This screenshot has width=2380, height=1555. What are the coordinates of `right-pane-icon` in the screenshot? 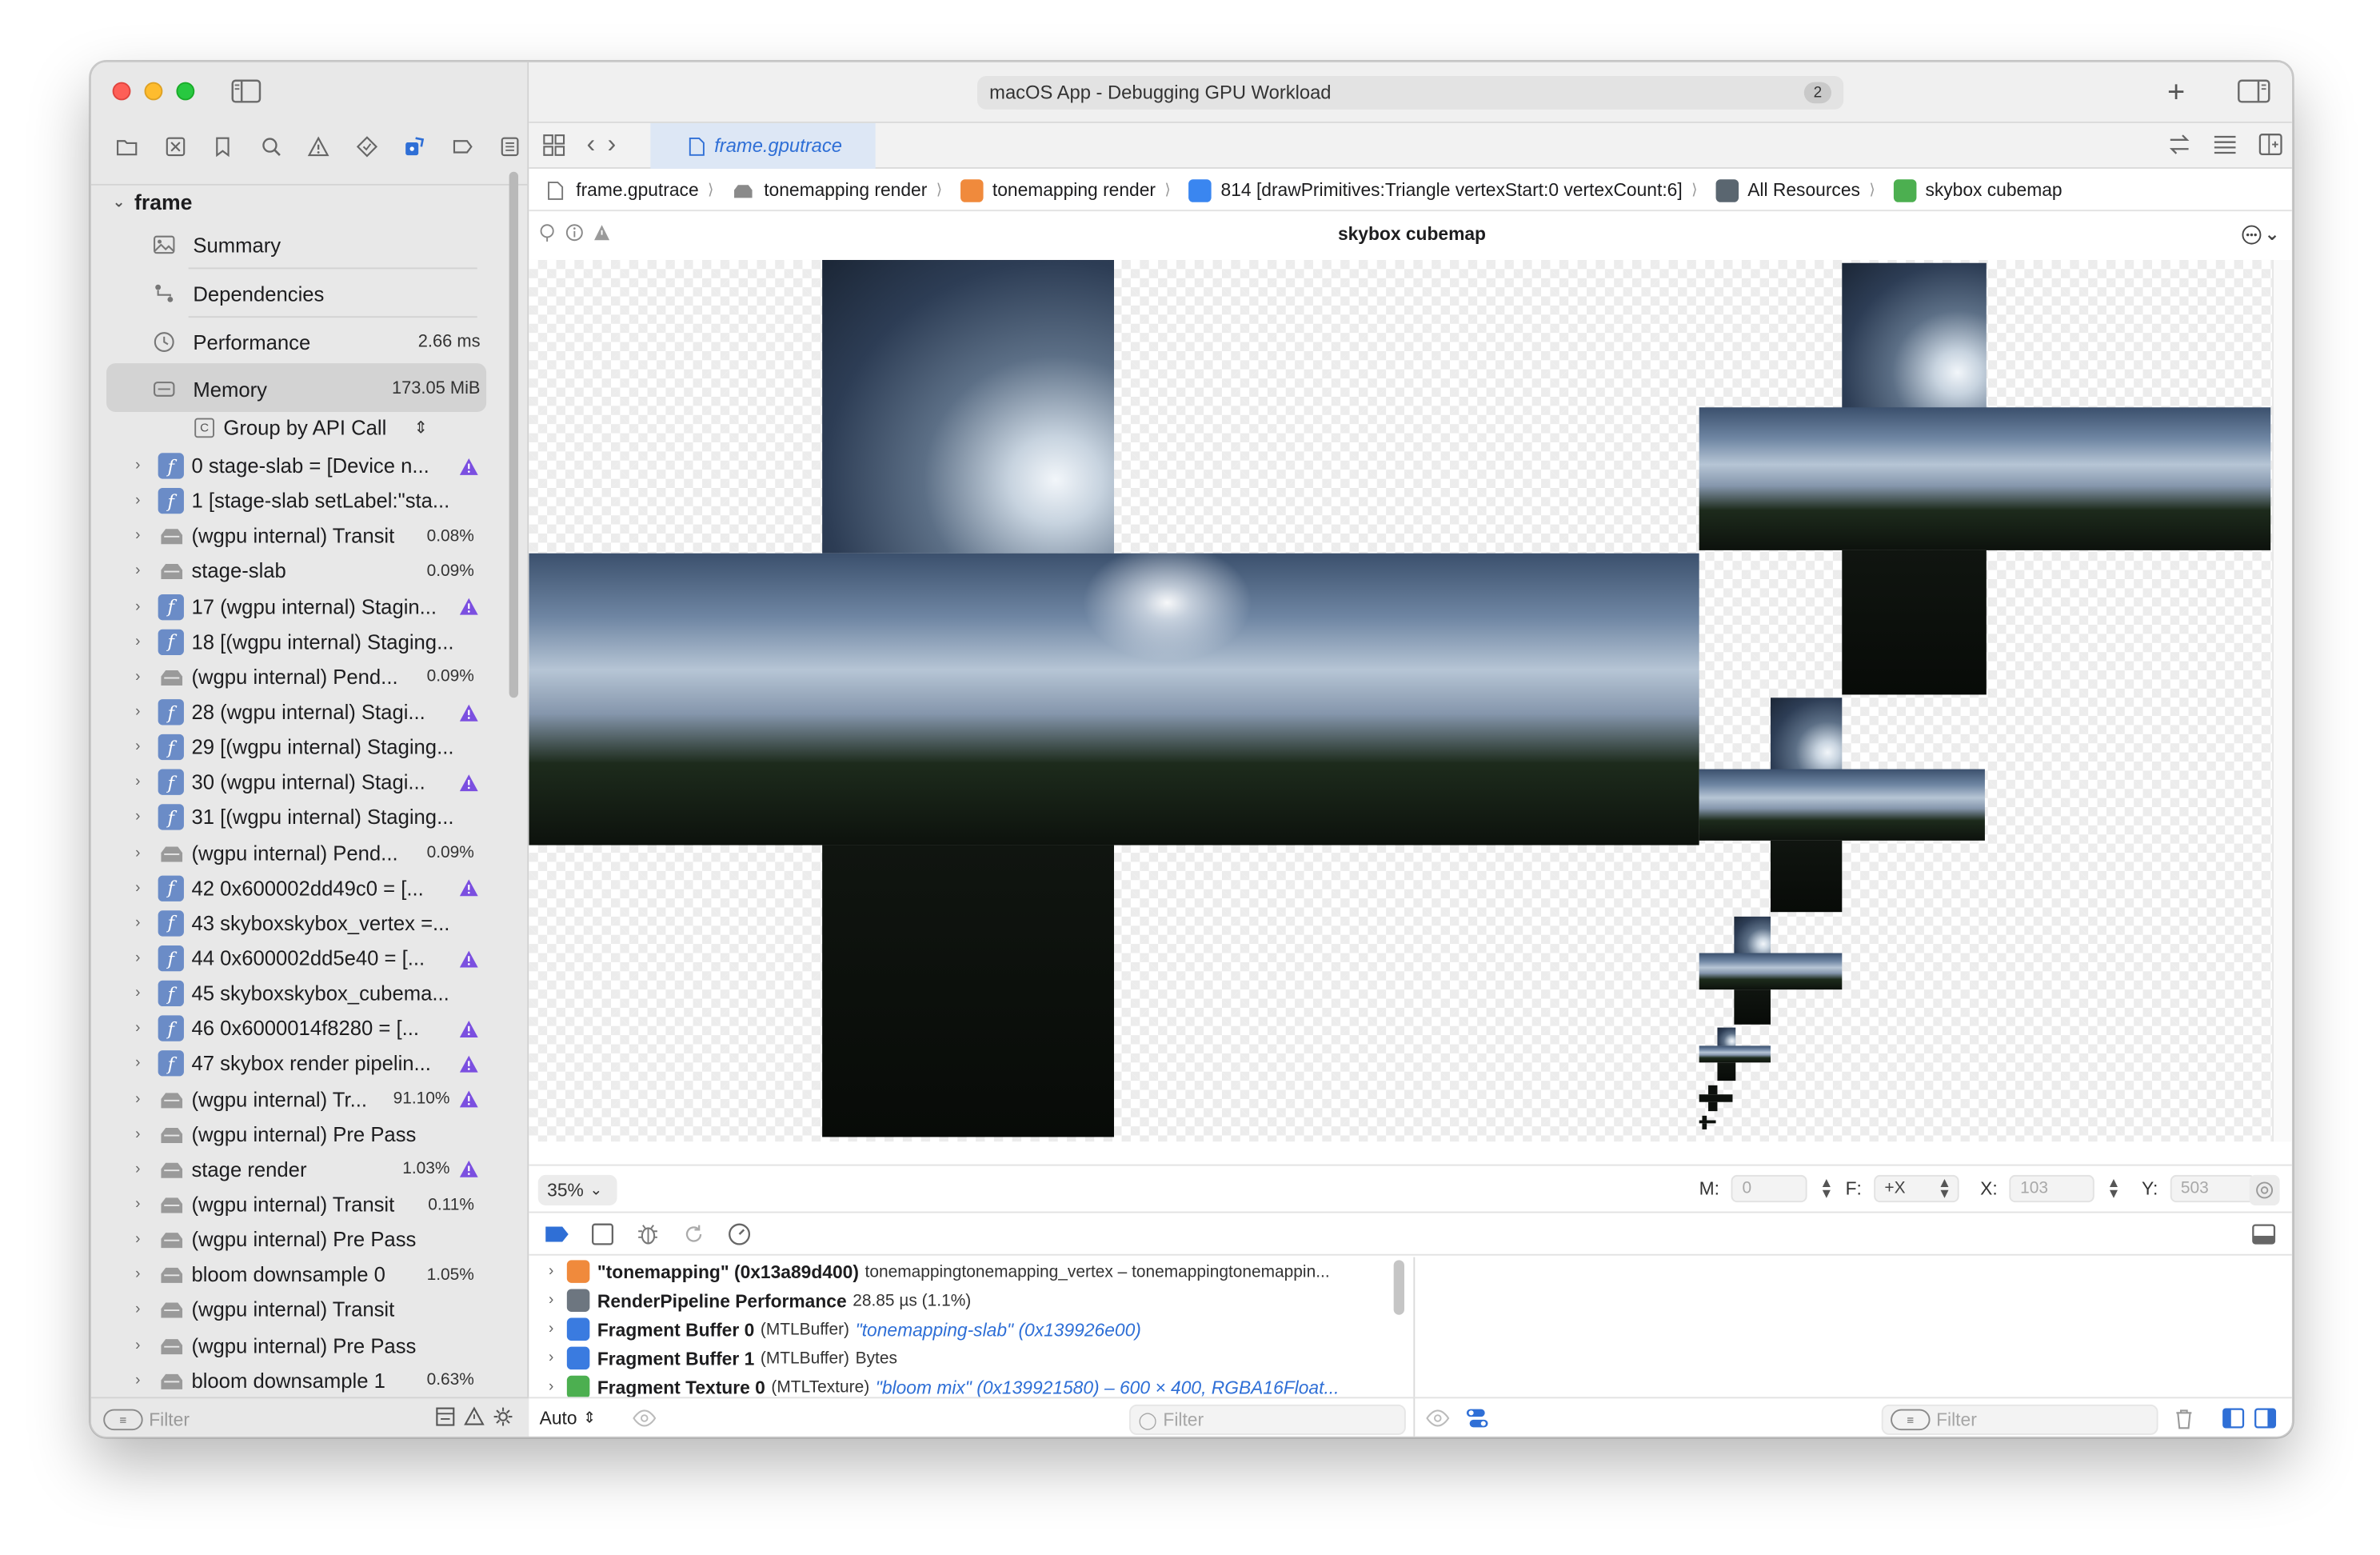 It's located at (2265, 1418).